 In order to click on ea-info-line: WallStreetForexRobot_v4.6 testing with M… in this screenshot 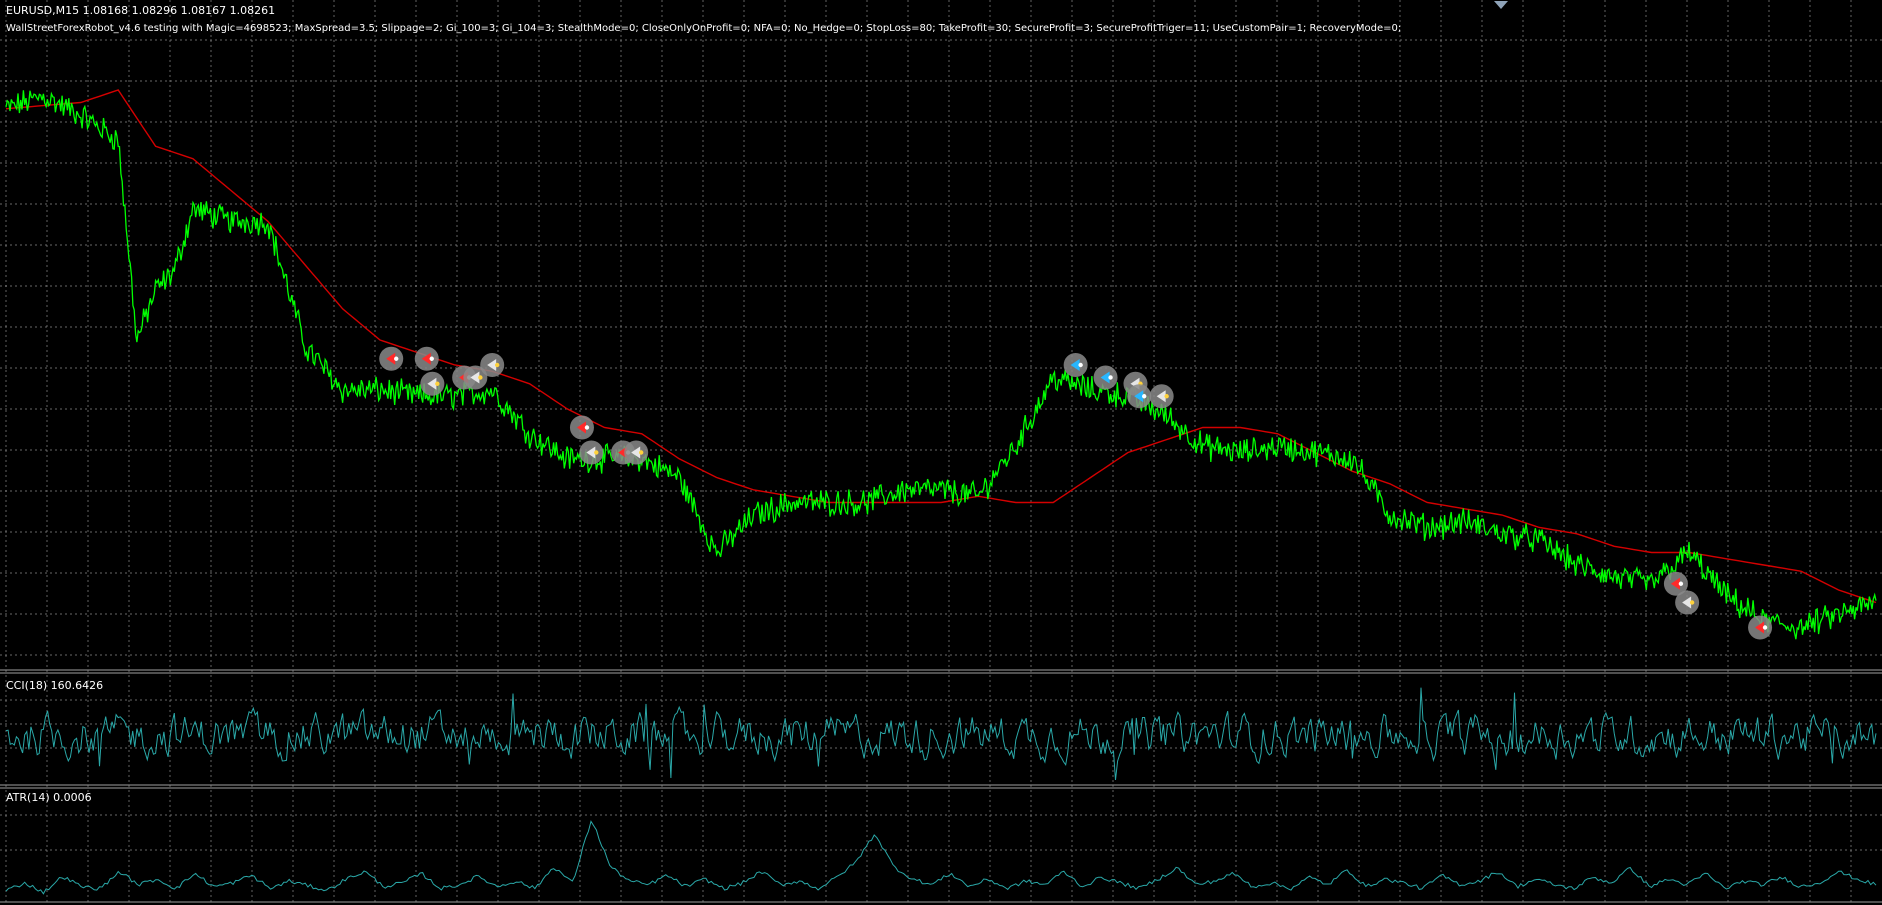, I will do `click(703, 28)`.